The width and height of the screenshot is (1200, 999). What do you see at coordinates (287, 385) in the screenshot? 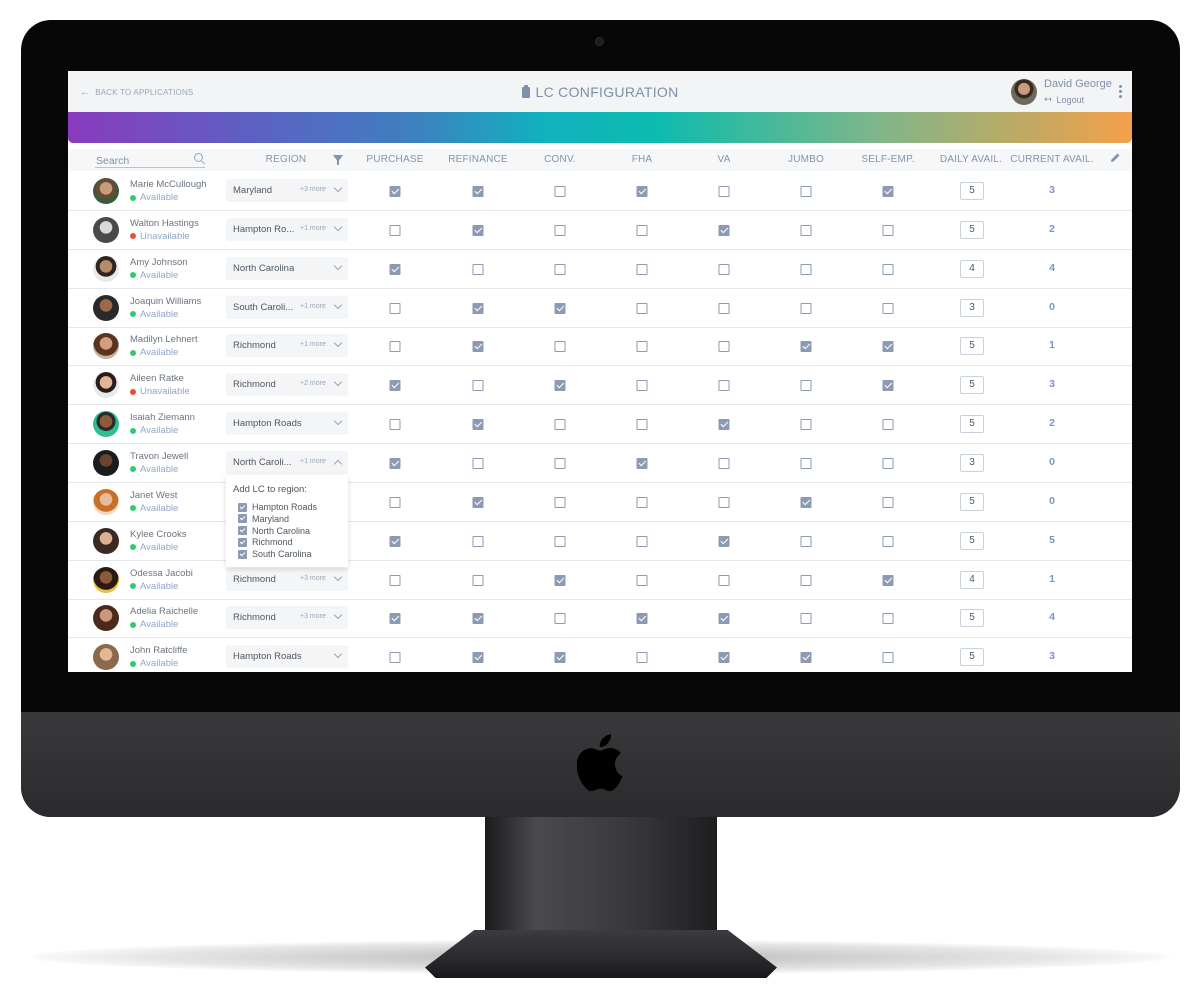
I see `region-select: Richmond +2 more` at bounding box center [287, 385].